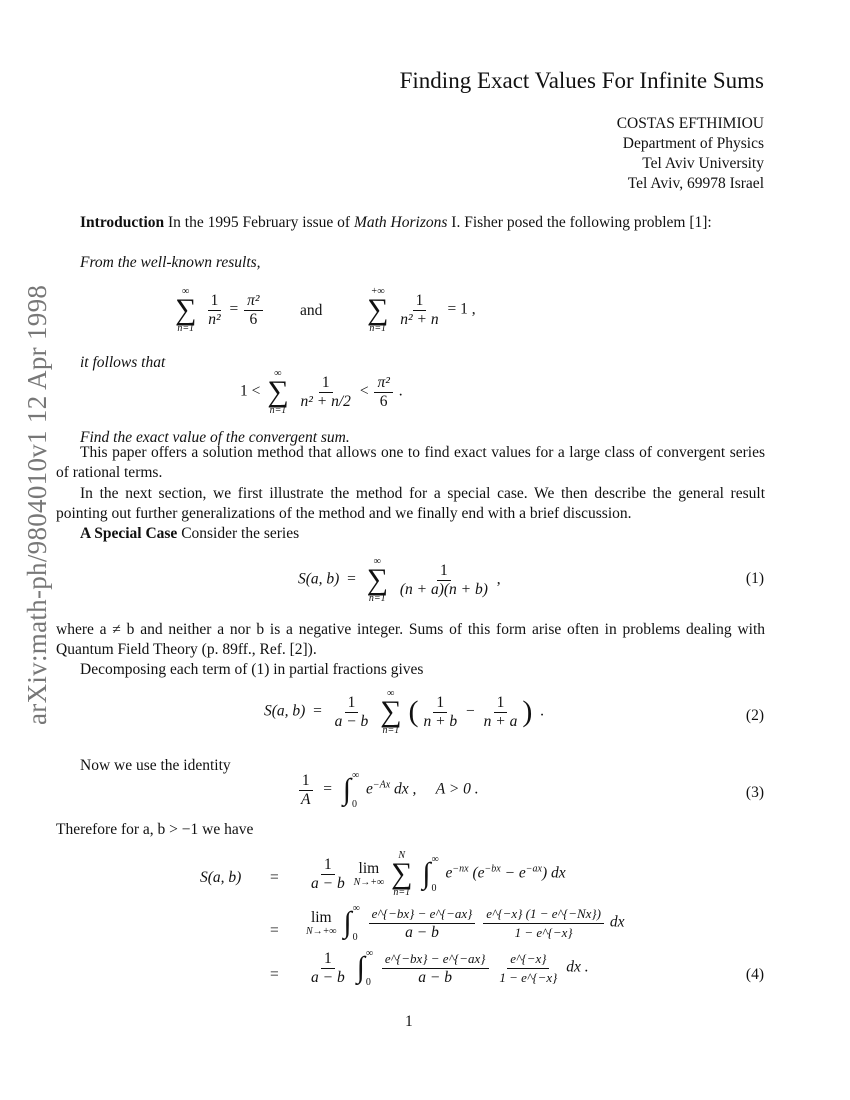 This screenshot has width=850, height=1100. What do you see at coordinates (186, 310) in the screenshot?
I see `sum-symbol: ∞ ∑ n=1` at bounding box center [186, 310].